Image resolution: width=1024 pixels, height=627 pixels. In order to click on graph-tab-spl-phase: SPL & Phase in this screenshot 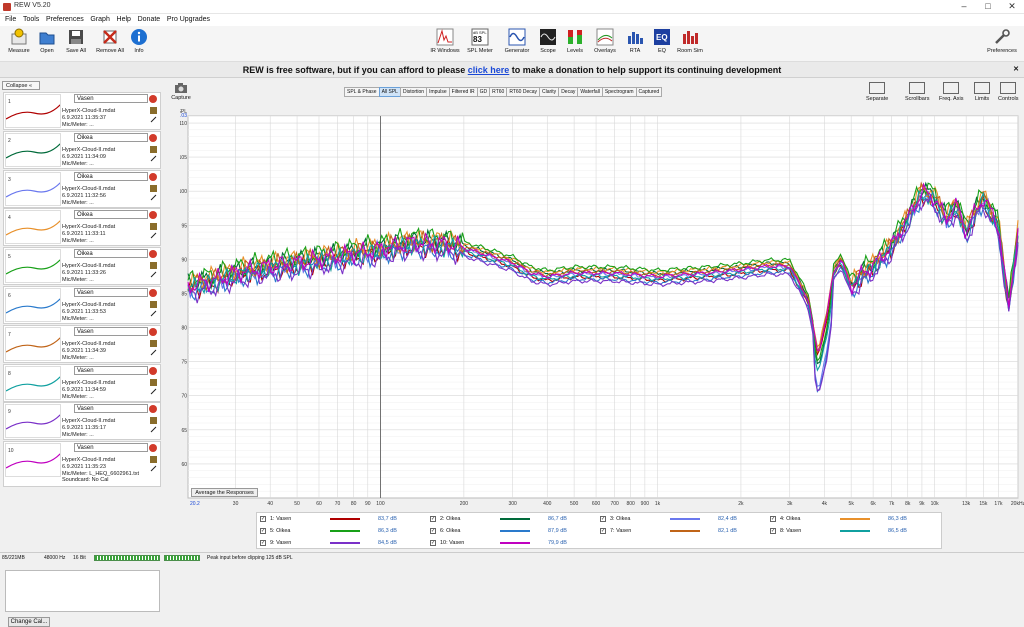, I will do `click(362, 92)`.